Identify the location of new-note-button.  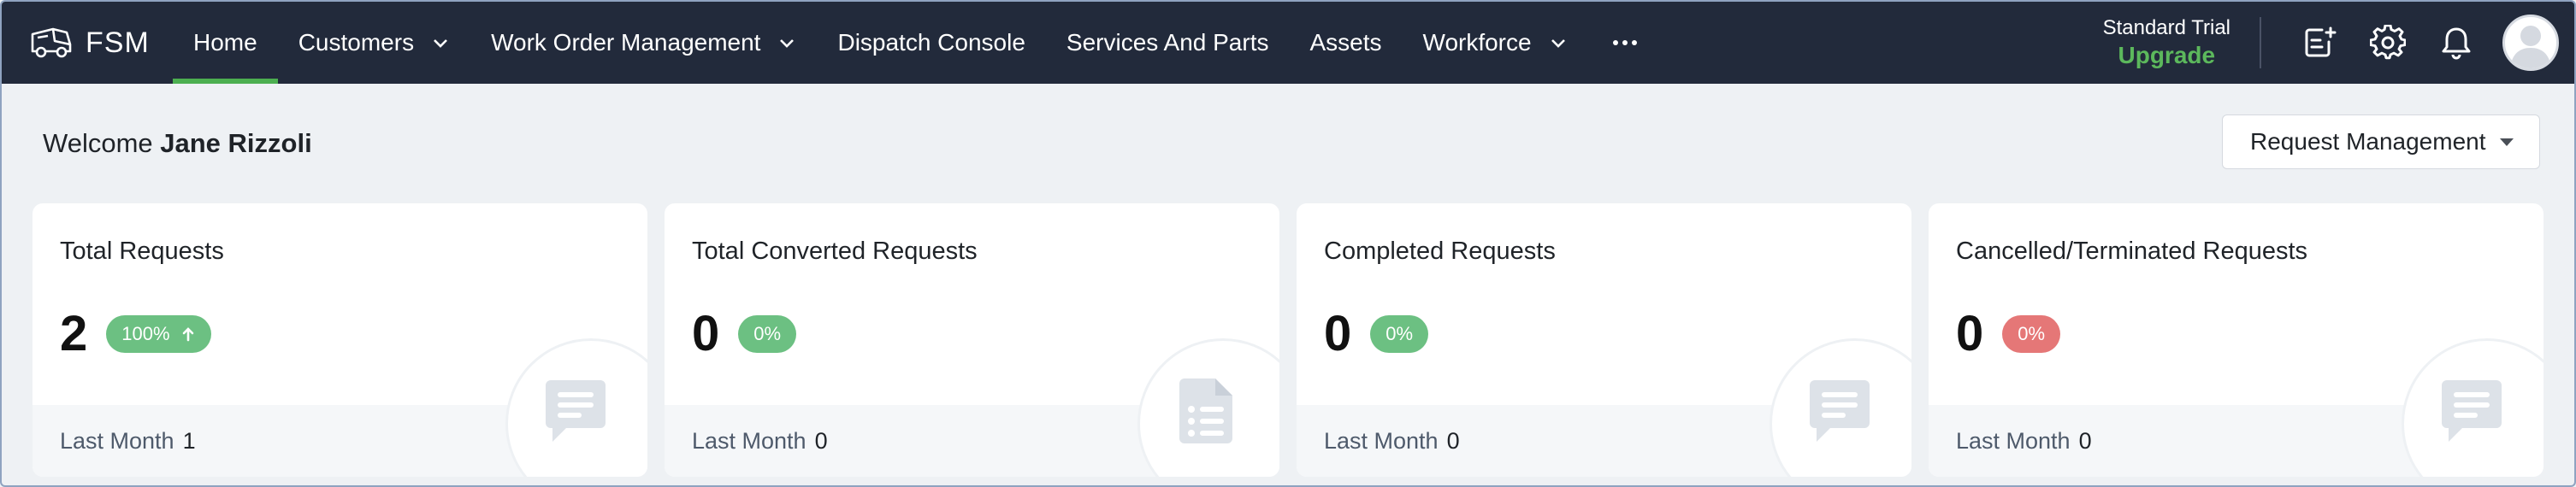
(2319, 43).